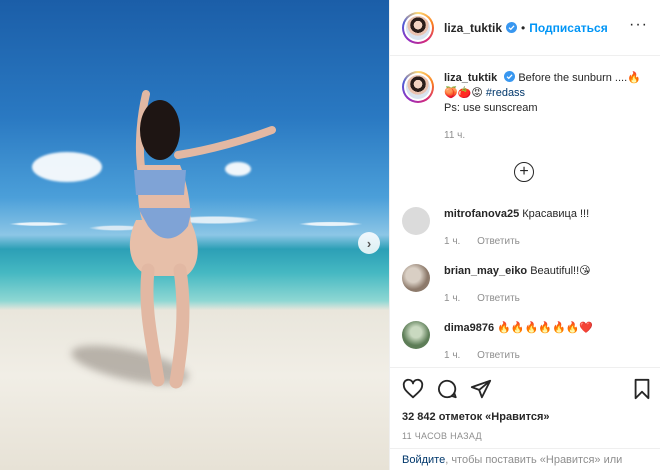 This screenshot has height=470, width=660. Describe the element at coordinates (447, 389) in the screenshot. I see `comment-icon` at that location.